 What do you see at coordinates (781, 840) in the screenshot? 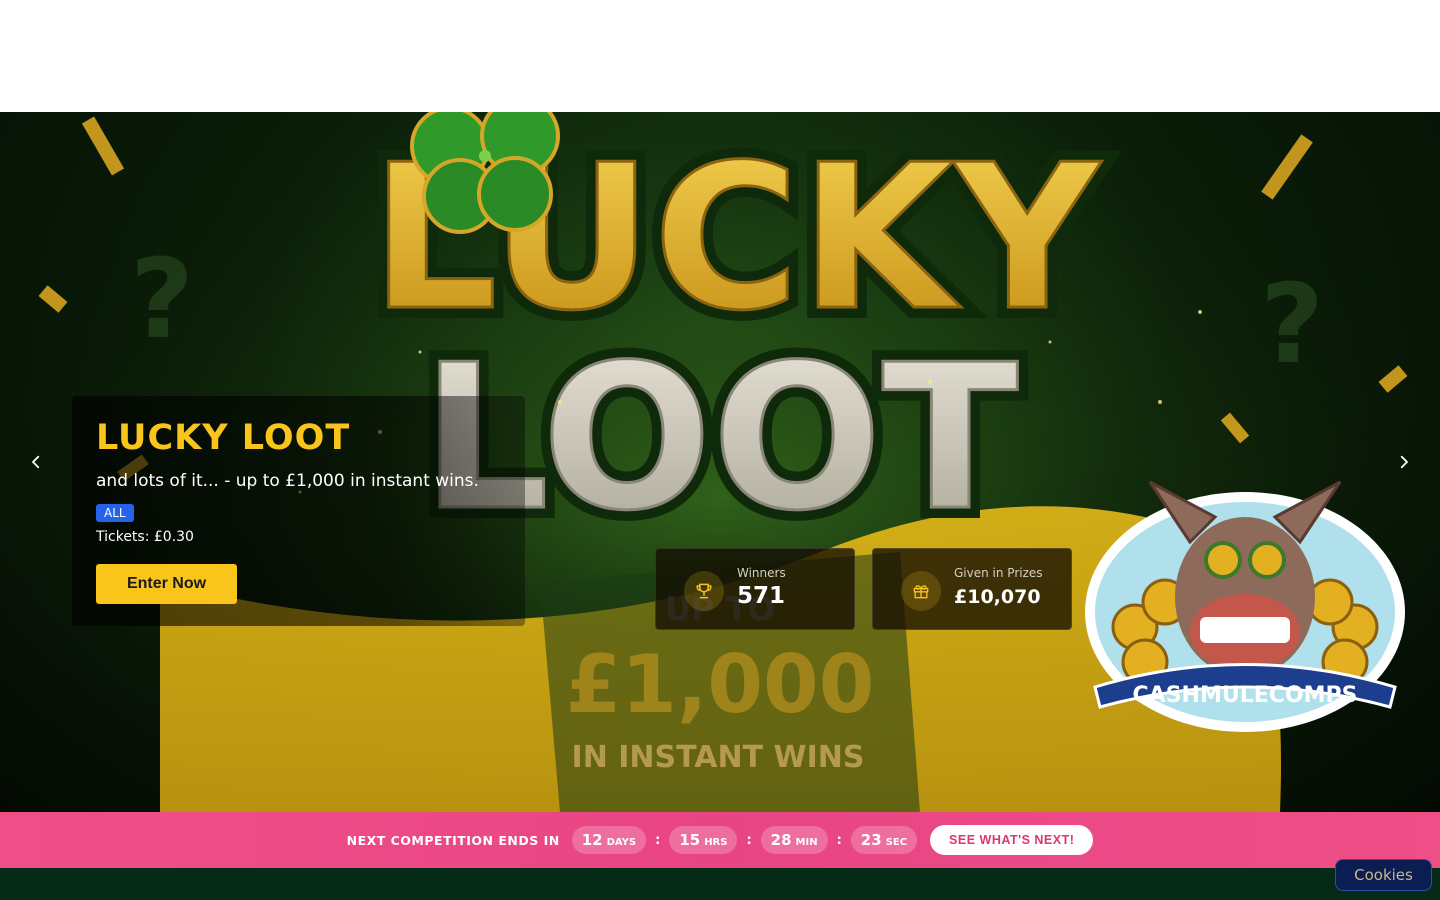
I see `countdown-minutes-value: 28` at bounding box center [781, 840].